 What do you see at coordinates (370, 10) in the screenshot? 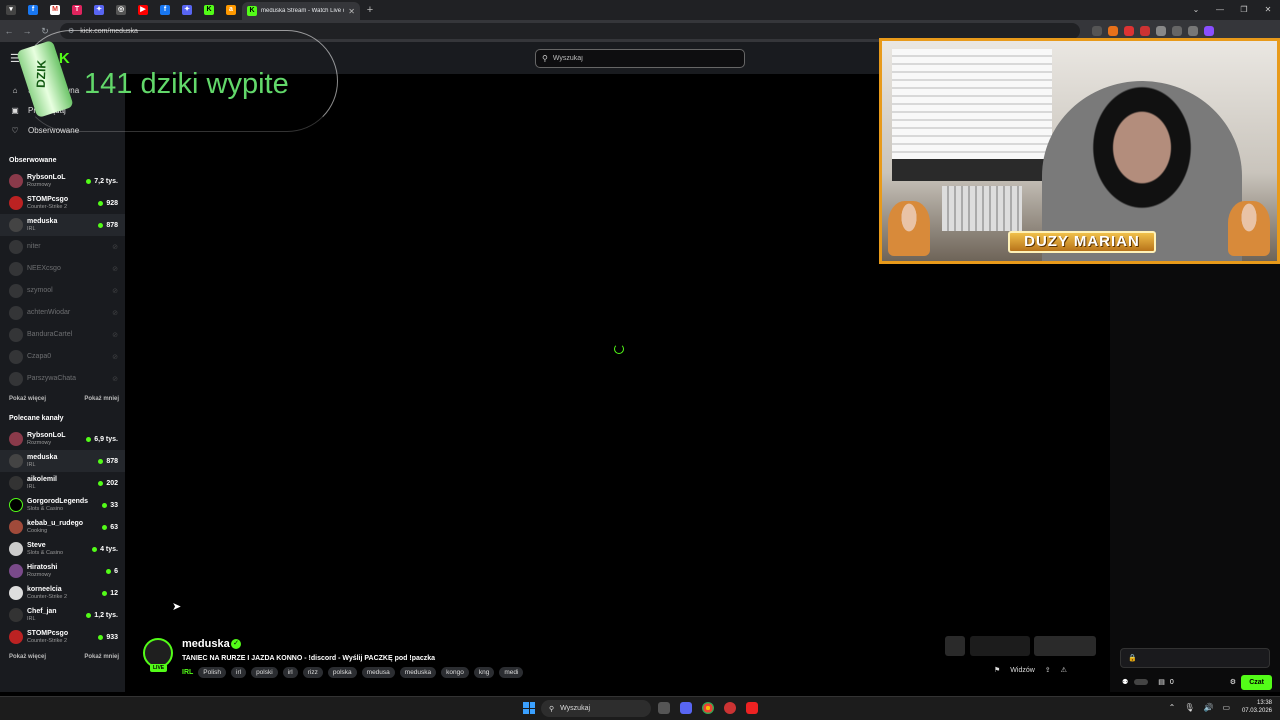
I see `new-tab-button: +` at bounding box center [370, 10].